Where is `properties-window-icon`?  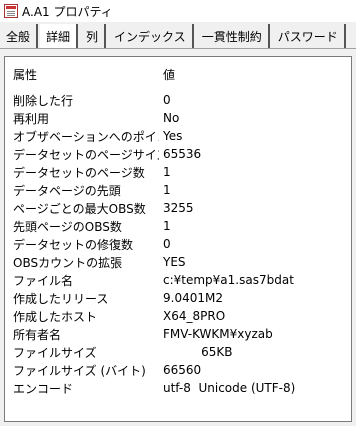 properties-window-icon is located at coordinates (11, 11).